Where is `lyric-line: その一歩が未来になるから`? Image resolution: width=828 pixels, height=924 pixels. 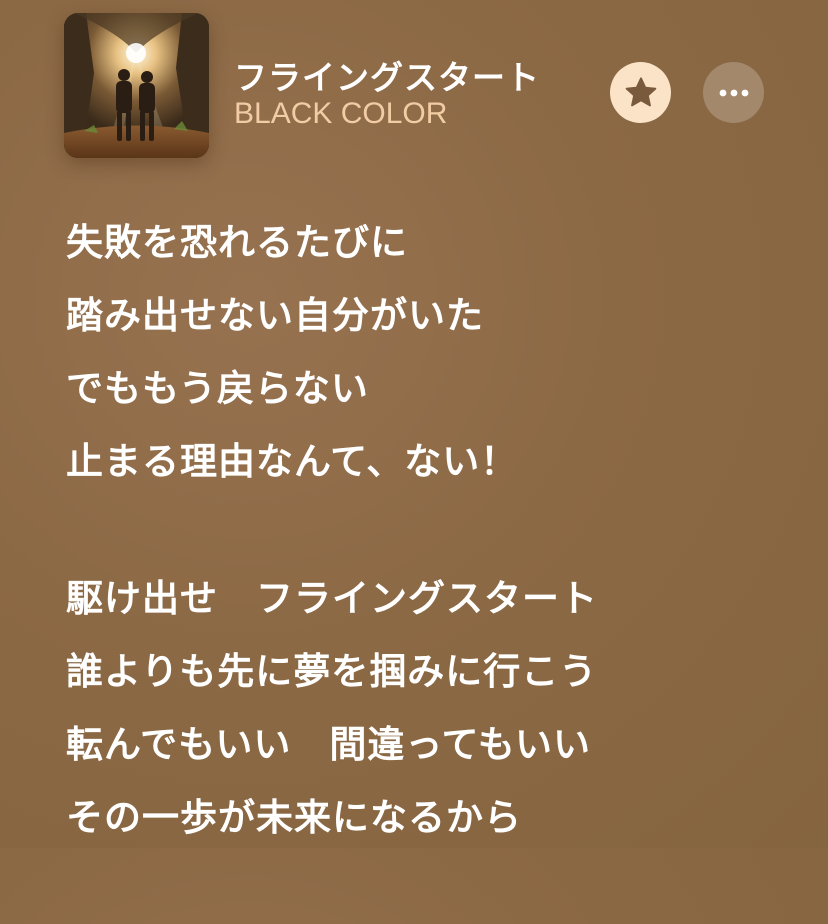
lyric-line: その一歩が未来になるから is located at coordinates (426, 823).